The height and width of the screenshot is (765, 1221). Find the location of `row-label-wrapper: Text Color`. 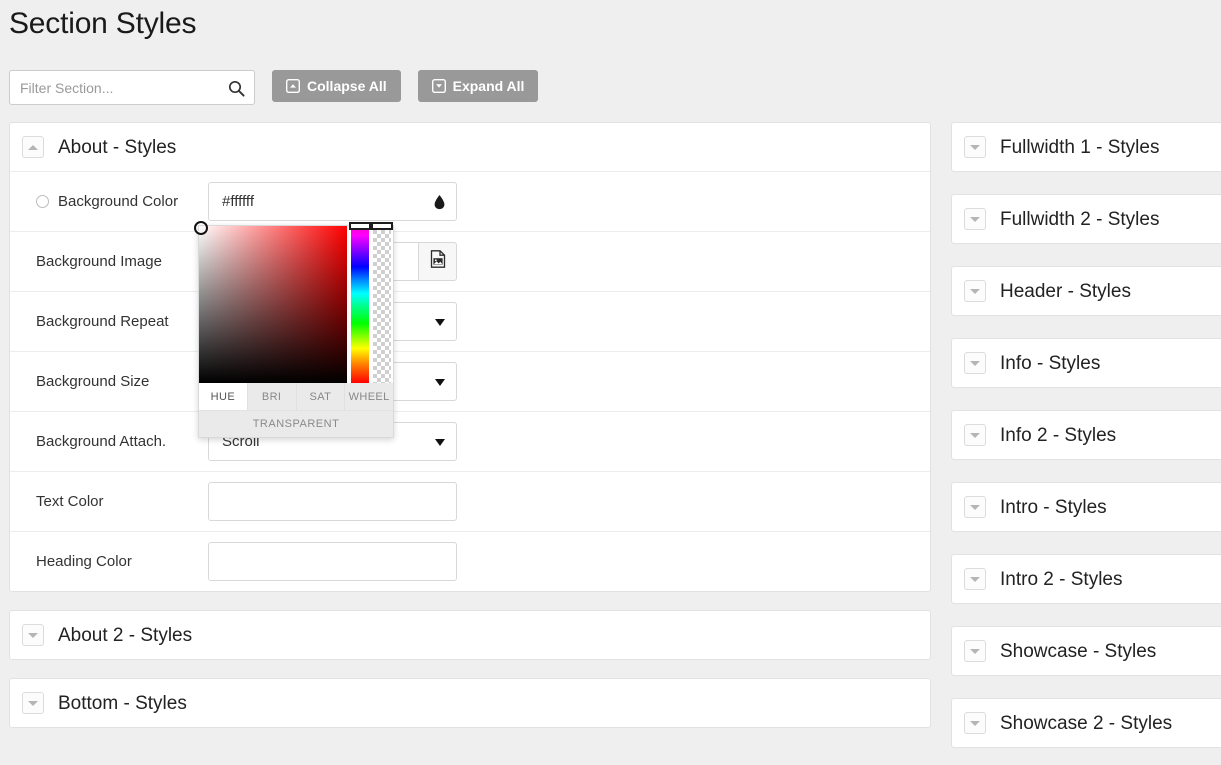

row-label-wrapper: Text Color is located at coordinates (122, 501).